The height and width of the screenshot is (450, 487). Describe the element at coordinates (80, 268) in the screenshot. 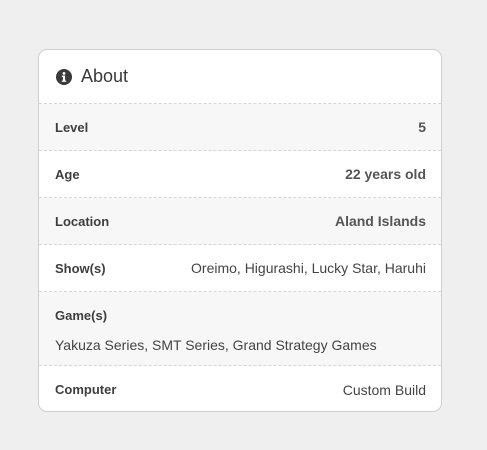

I see `shows-label: Show(s)` at that location.